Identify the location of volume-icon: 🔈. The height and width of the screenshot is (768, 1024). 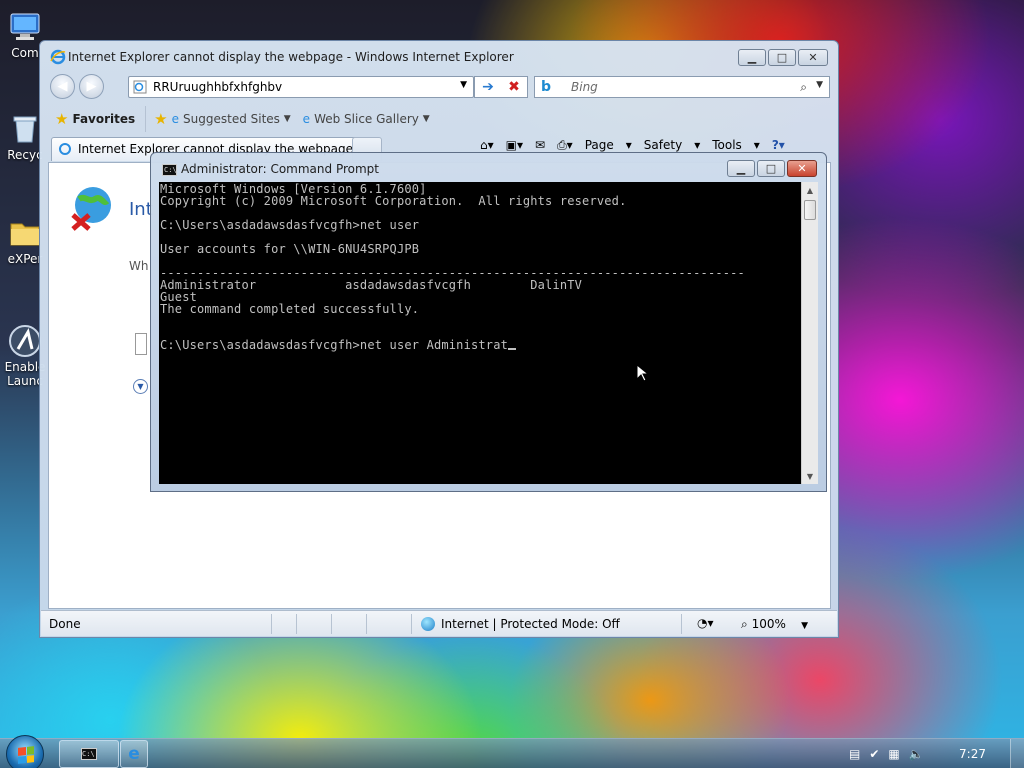
(916, 754).